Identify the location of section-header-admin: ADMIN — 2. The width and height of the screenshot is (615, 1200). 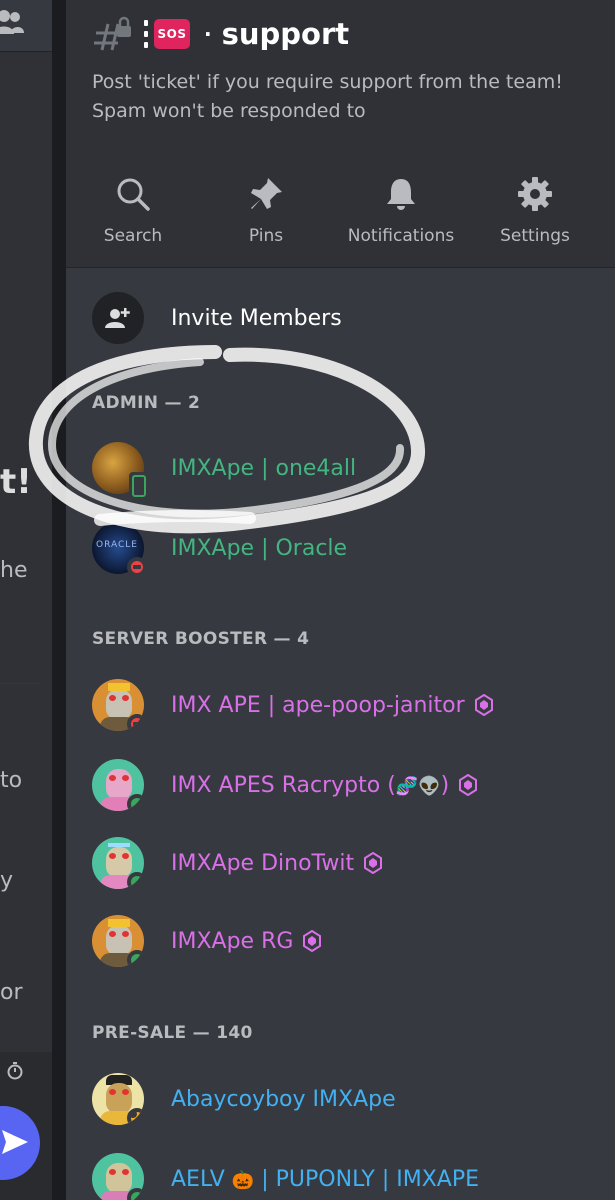
(146, 403).